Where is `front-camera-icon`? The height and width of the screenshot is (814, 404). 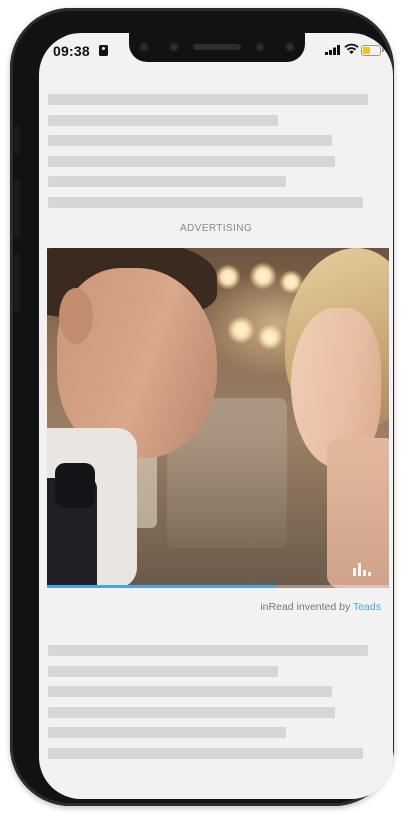 front-camera-icon is located at coordinates (174, 47).